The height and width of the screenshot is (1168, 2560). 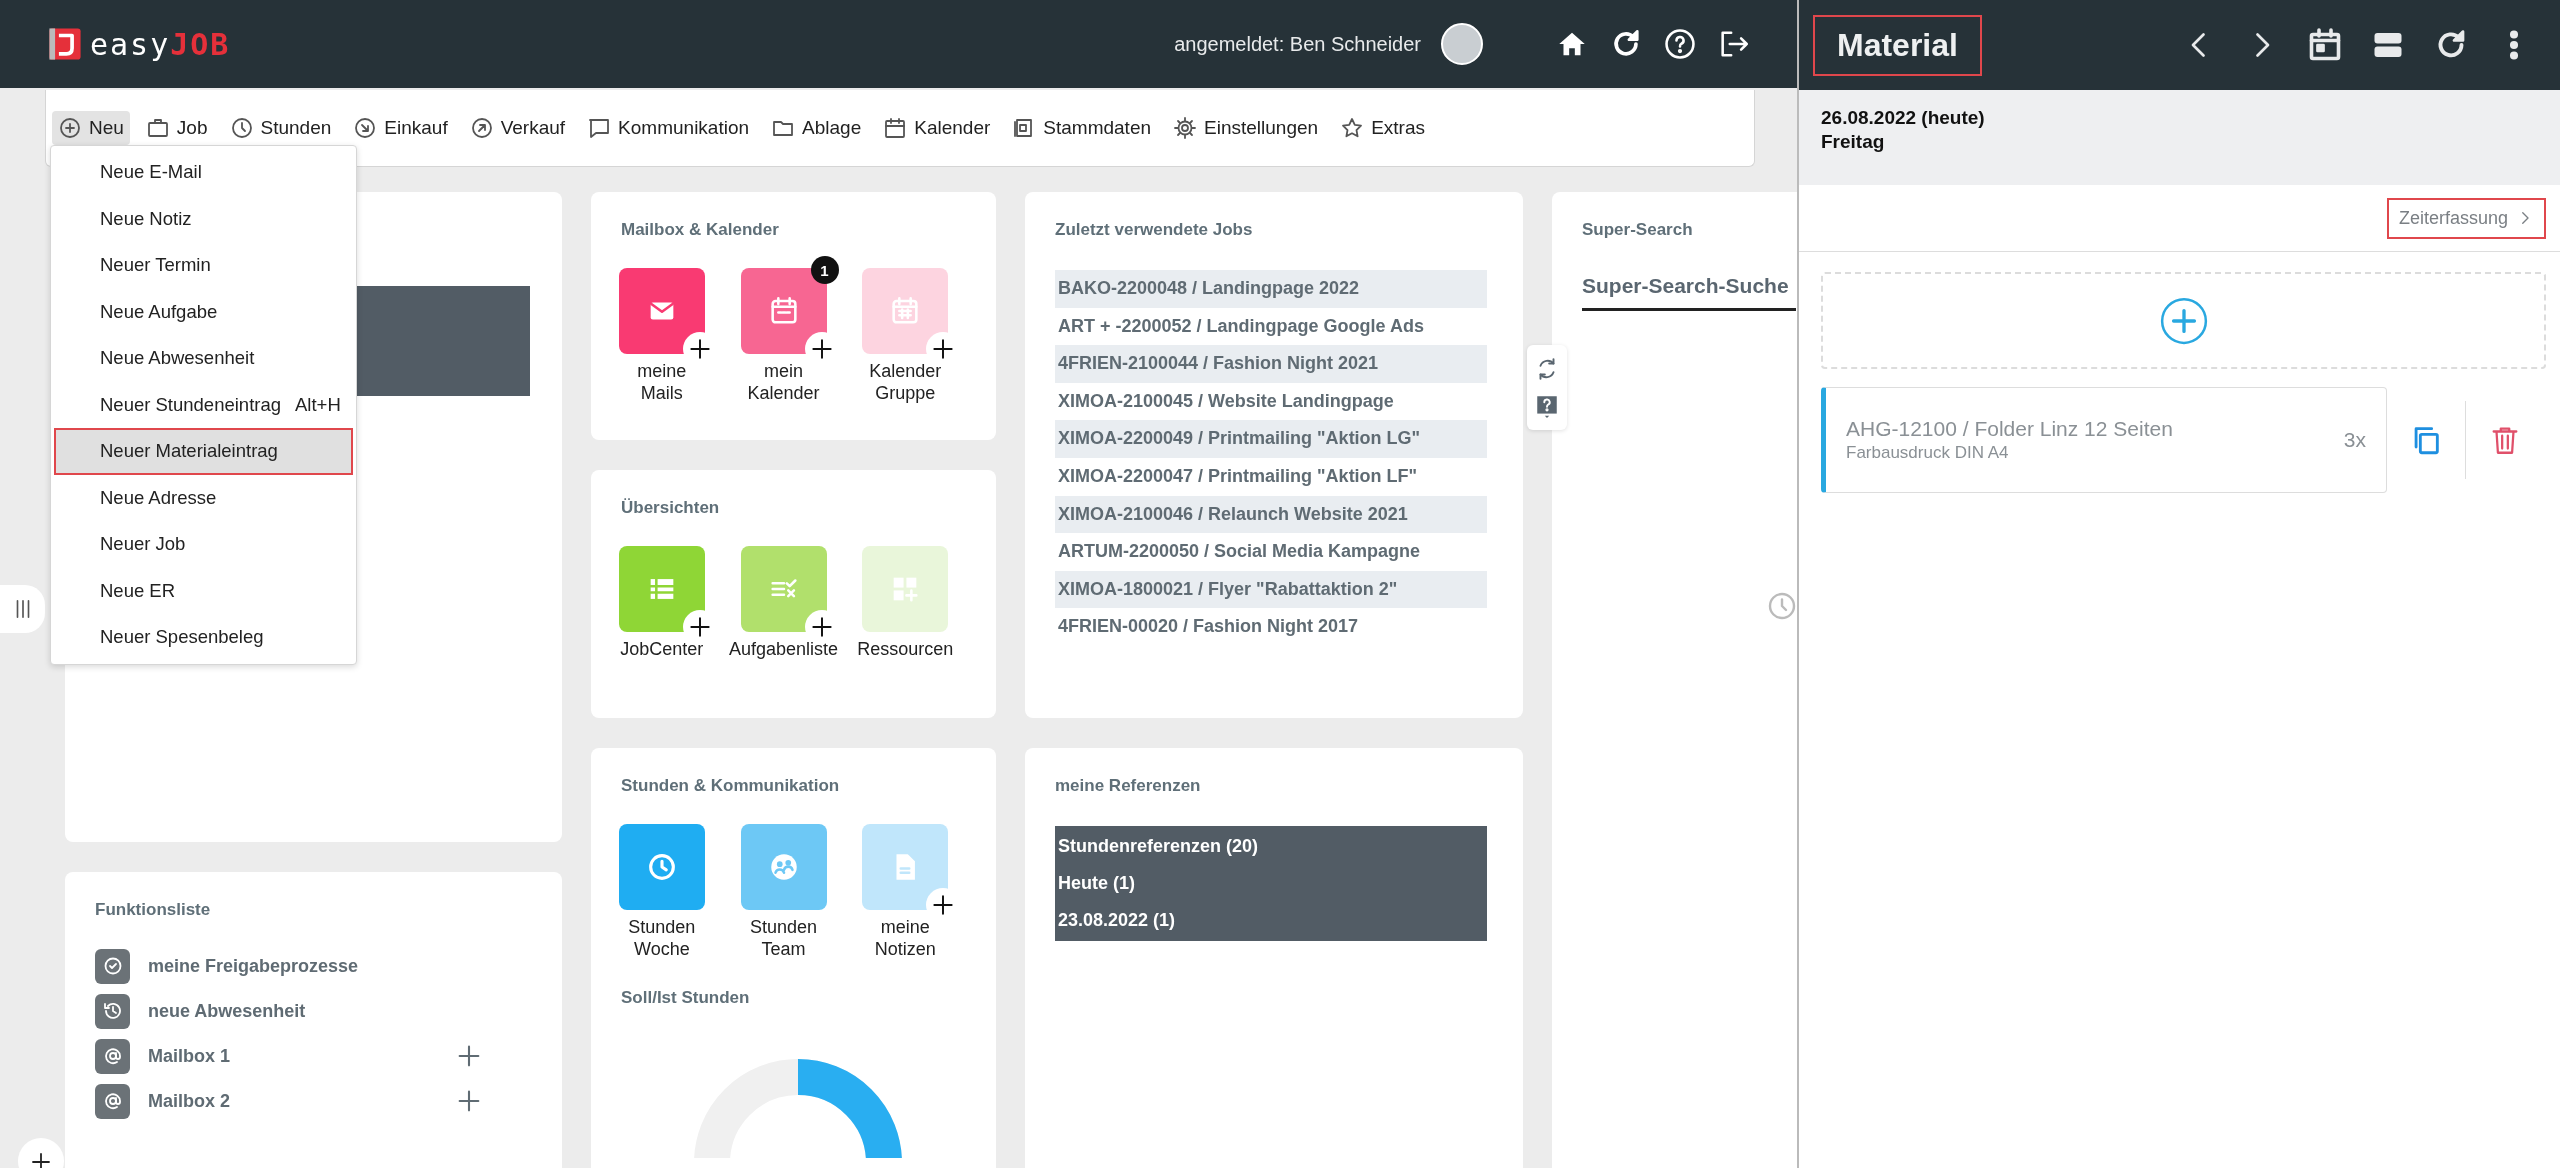 I want to click on toolbar-menu-item: Einkauf, so click(x=400, y=128).